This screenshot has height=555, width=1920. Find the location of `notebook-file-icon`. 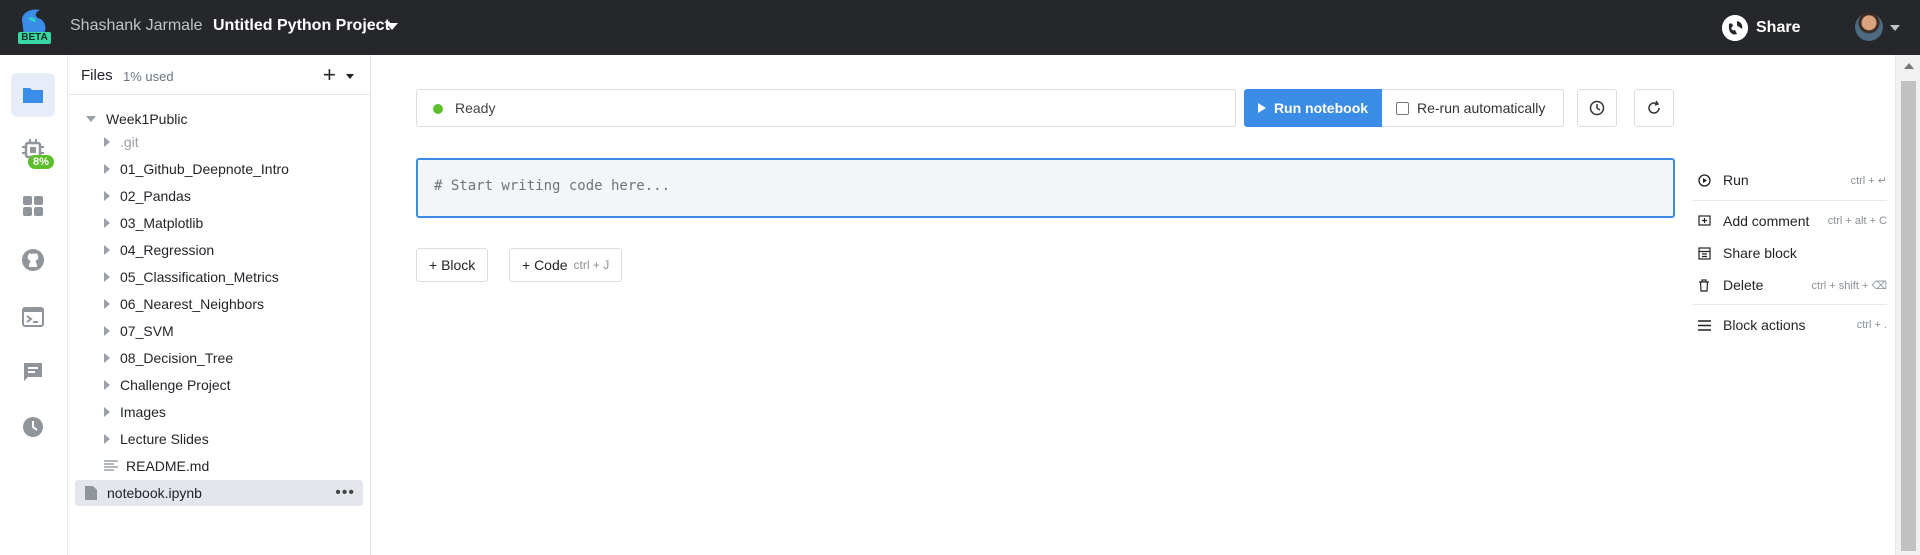

notebook-file-icon is located at coordinates (91, 493).